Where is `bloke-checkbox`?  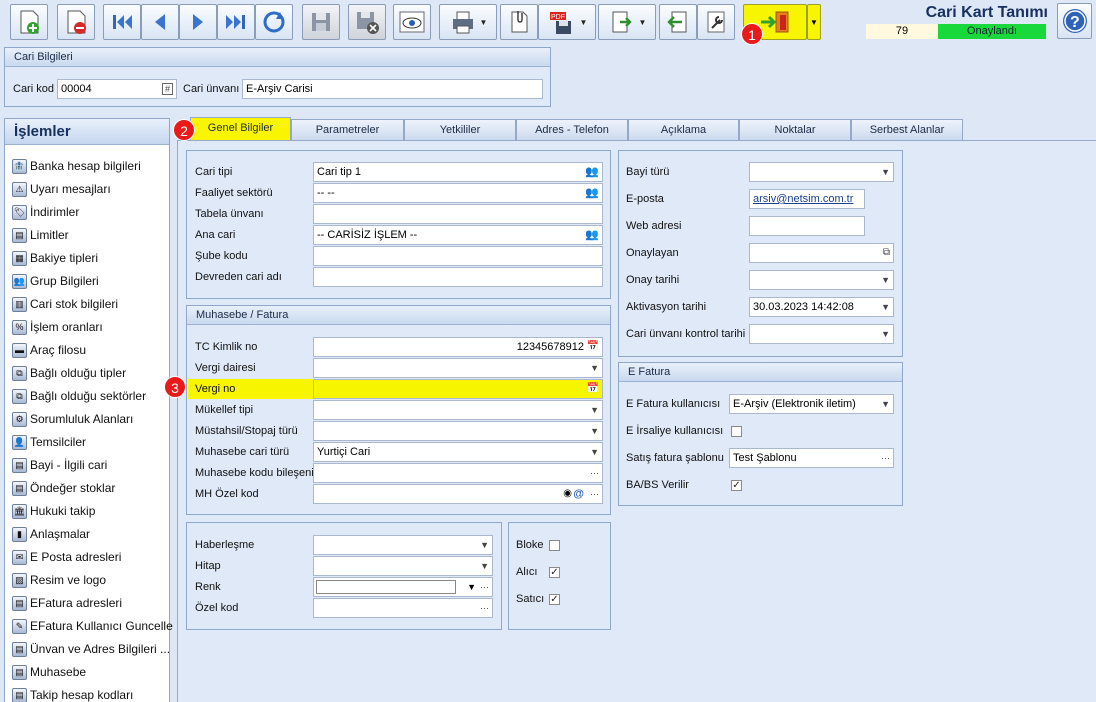 bloke-checkbox is located at coordinates (554, 545).